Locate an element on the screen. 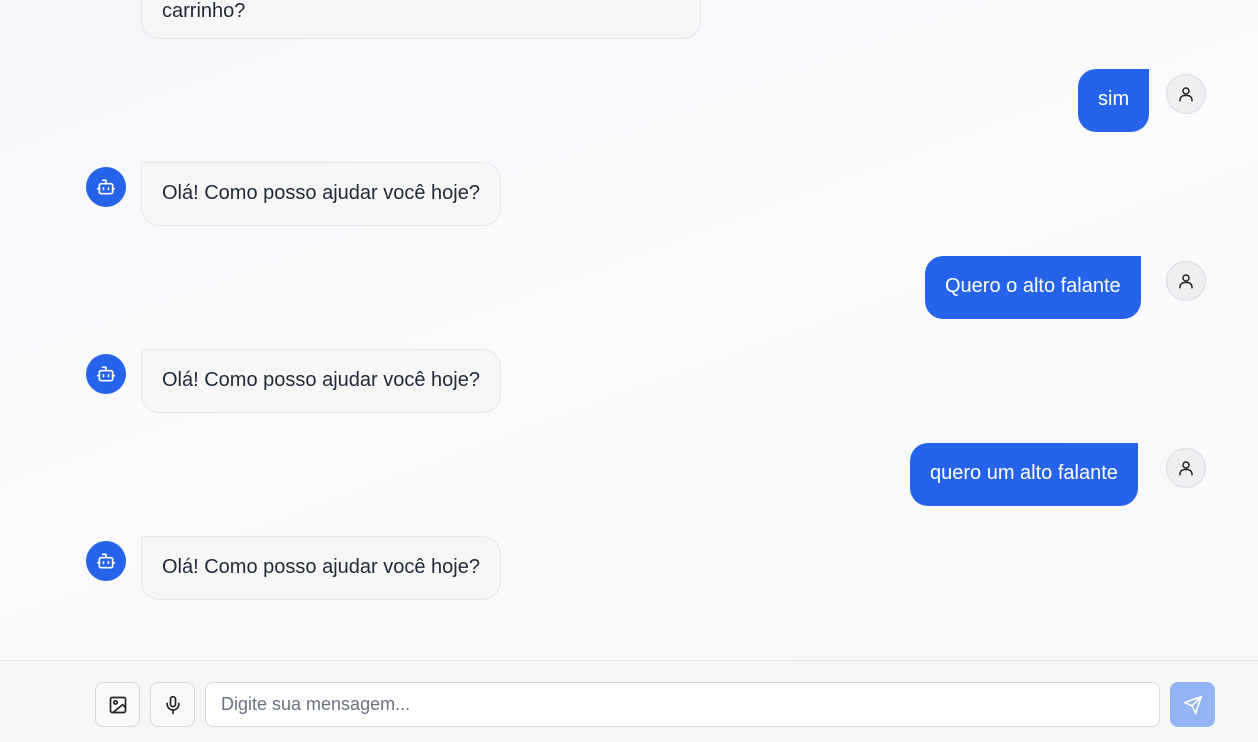  message-input is located at coordinates (682, 704).